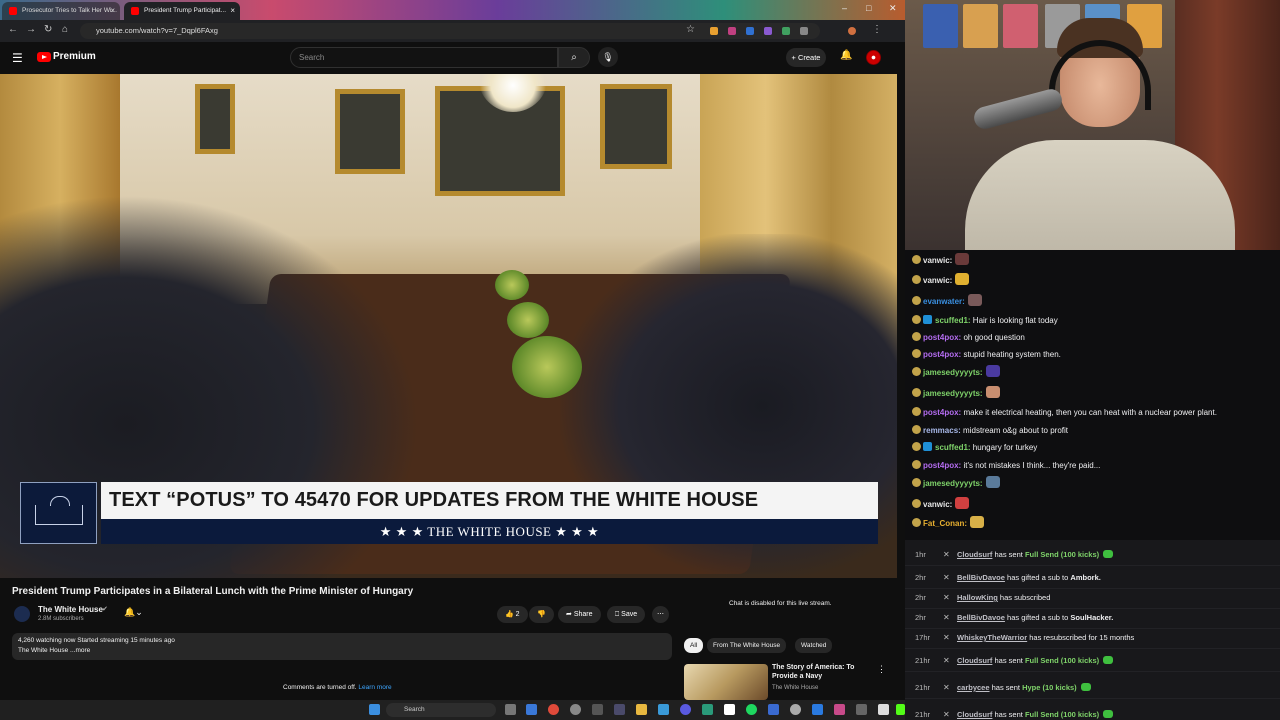 This screenshot has width=1280, height=720. What do you see at coordinates (822, 672) in the screenshot?
I see `recommended-title: The Story of America: To Provide a Navy` at bounding box center [822, 672].